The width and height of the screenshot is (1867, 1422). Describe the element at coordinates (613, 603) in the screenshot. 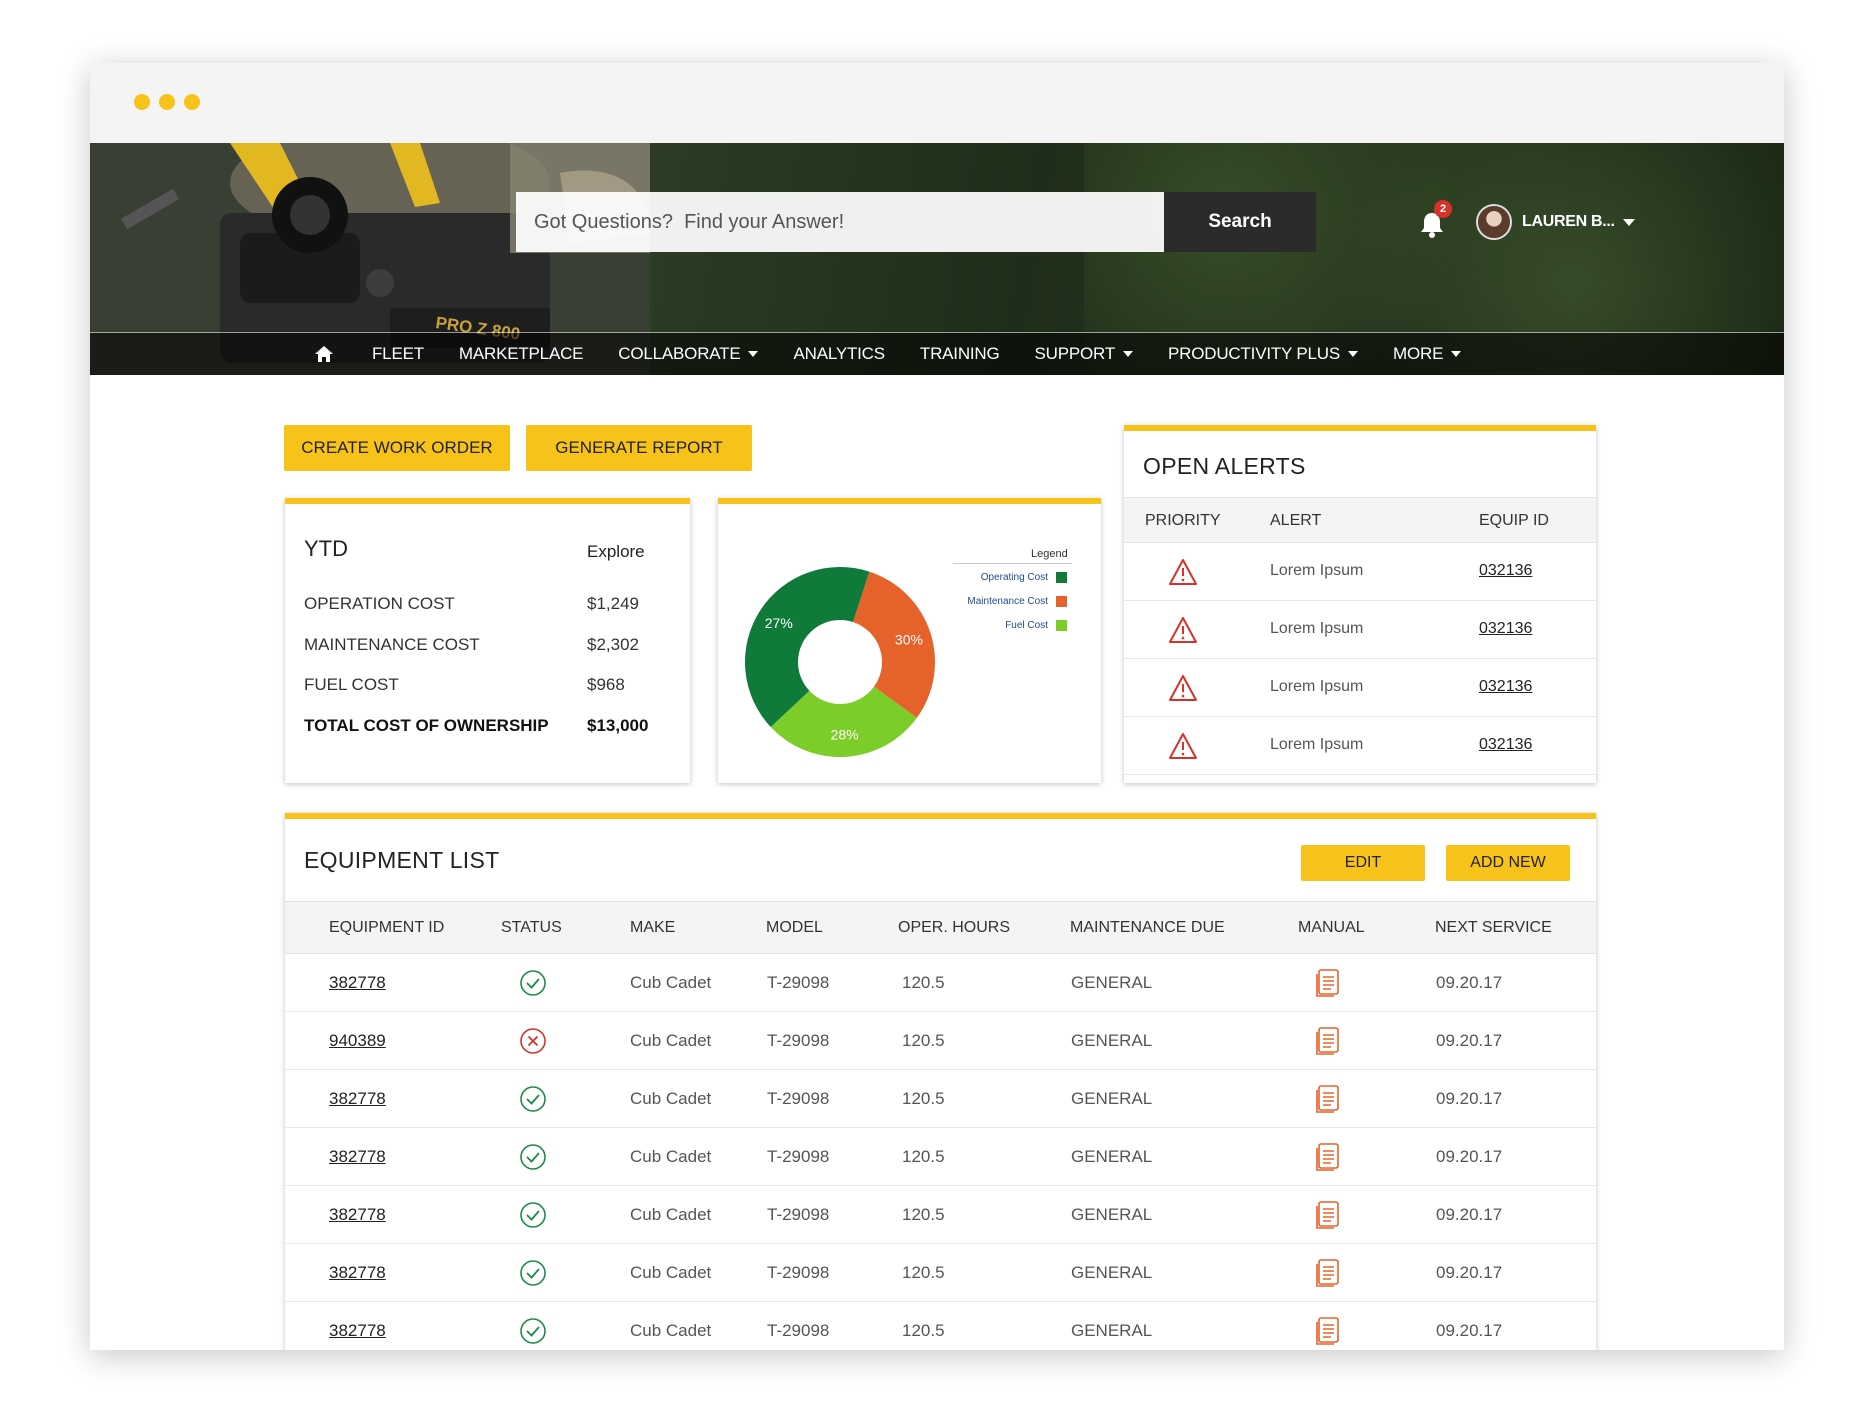

I see `ytd-row-value: $1,249` at that location.